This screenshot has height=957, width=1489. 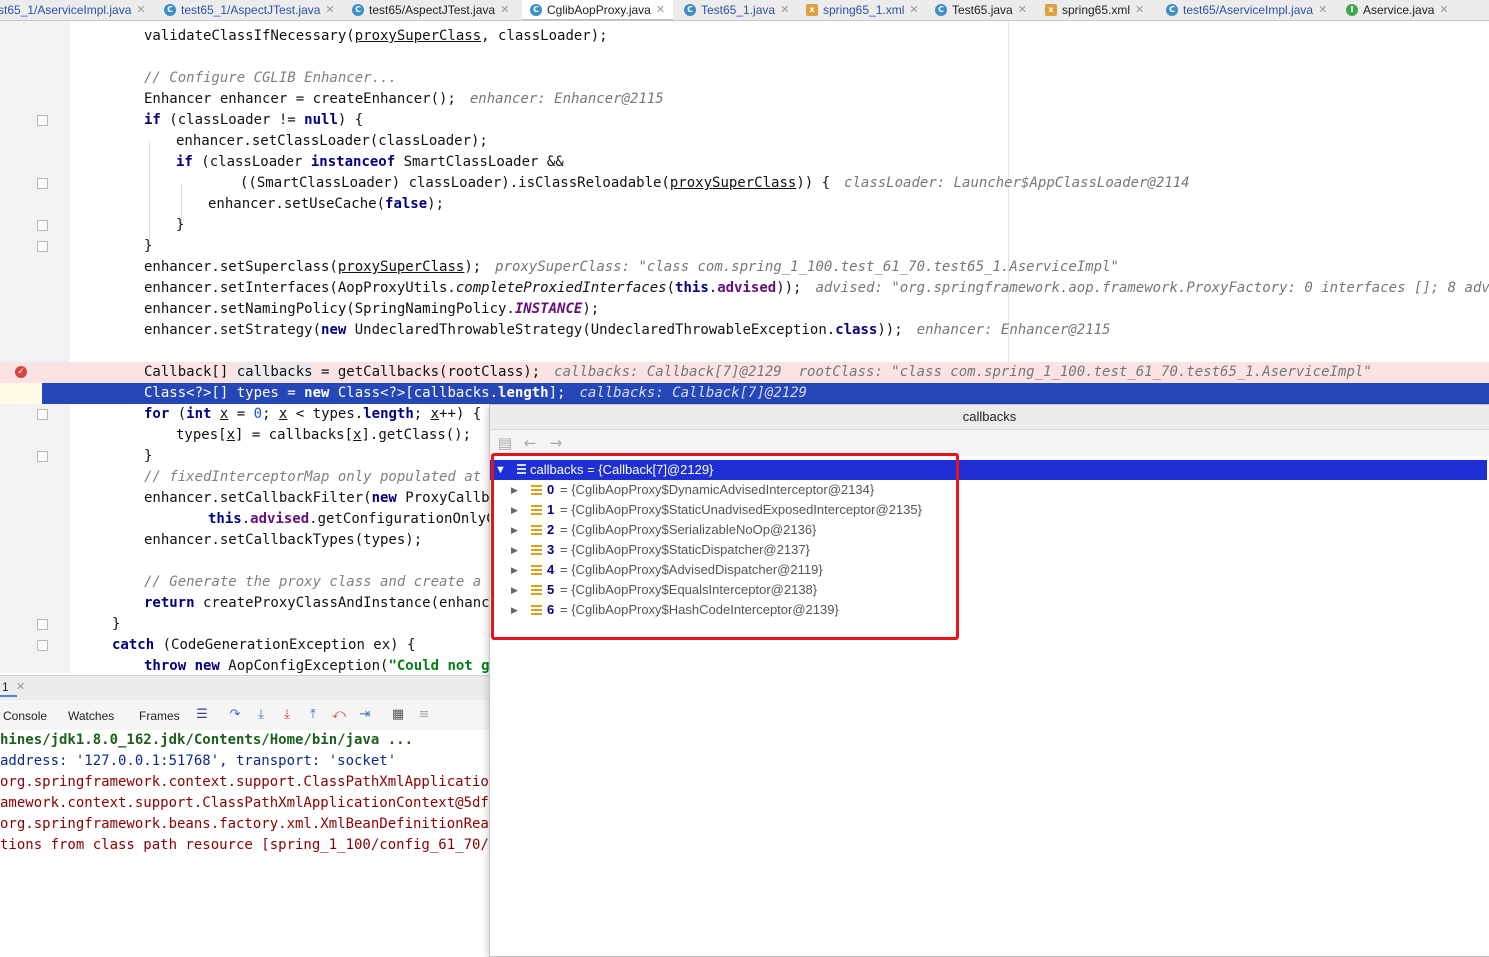 I want to click on tab-test65-1: C Test65_1.java✕, so click(x=736, y=9).